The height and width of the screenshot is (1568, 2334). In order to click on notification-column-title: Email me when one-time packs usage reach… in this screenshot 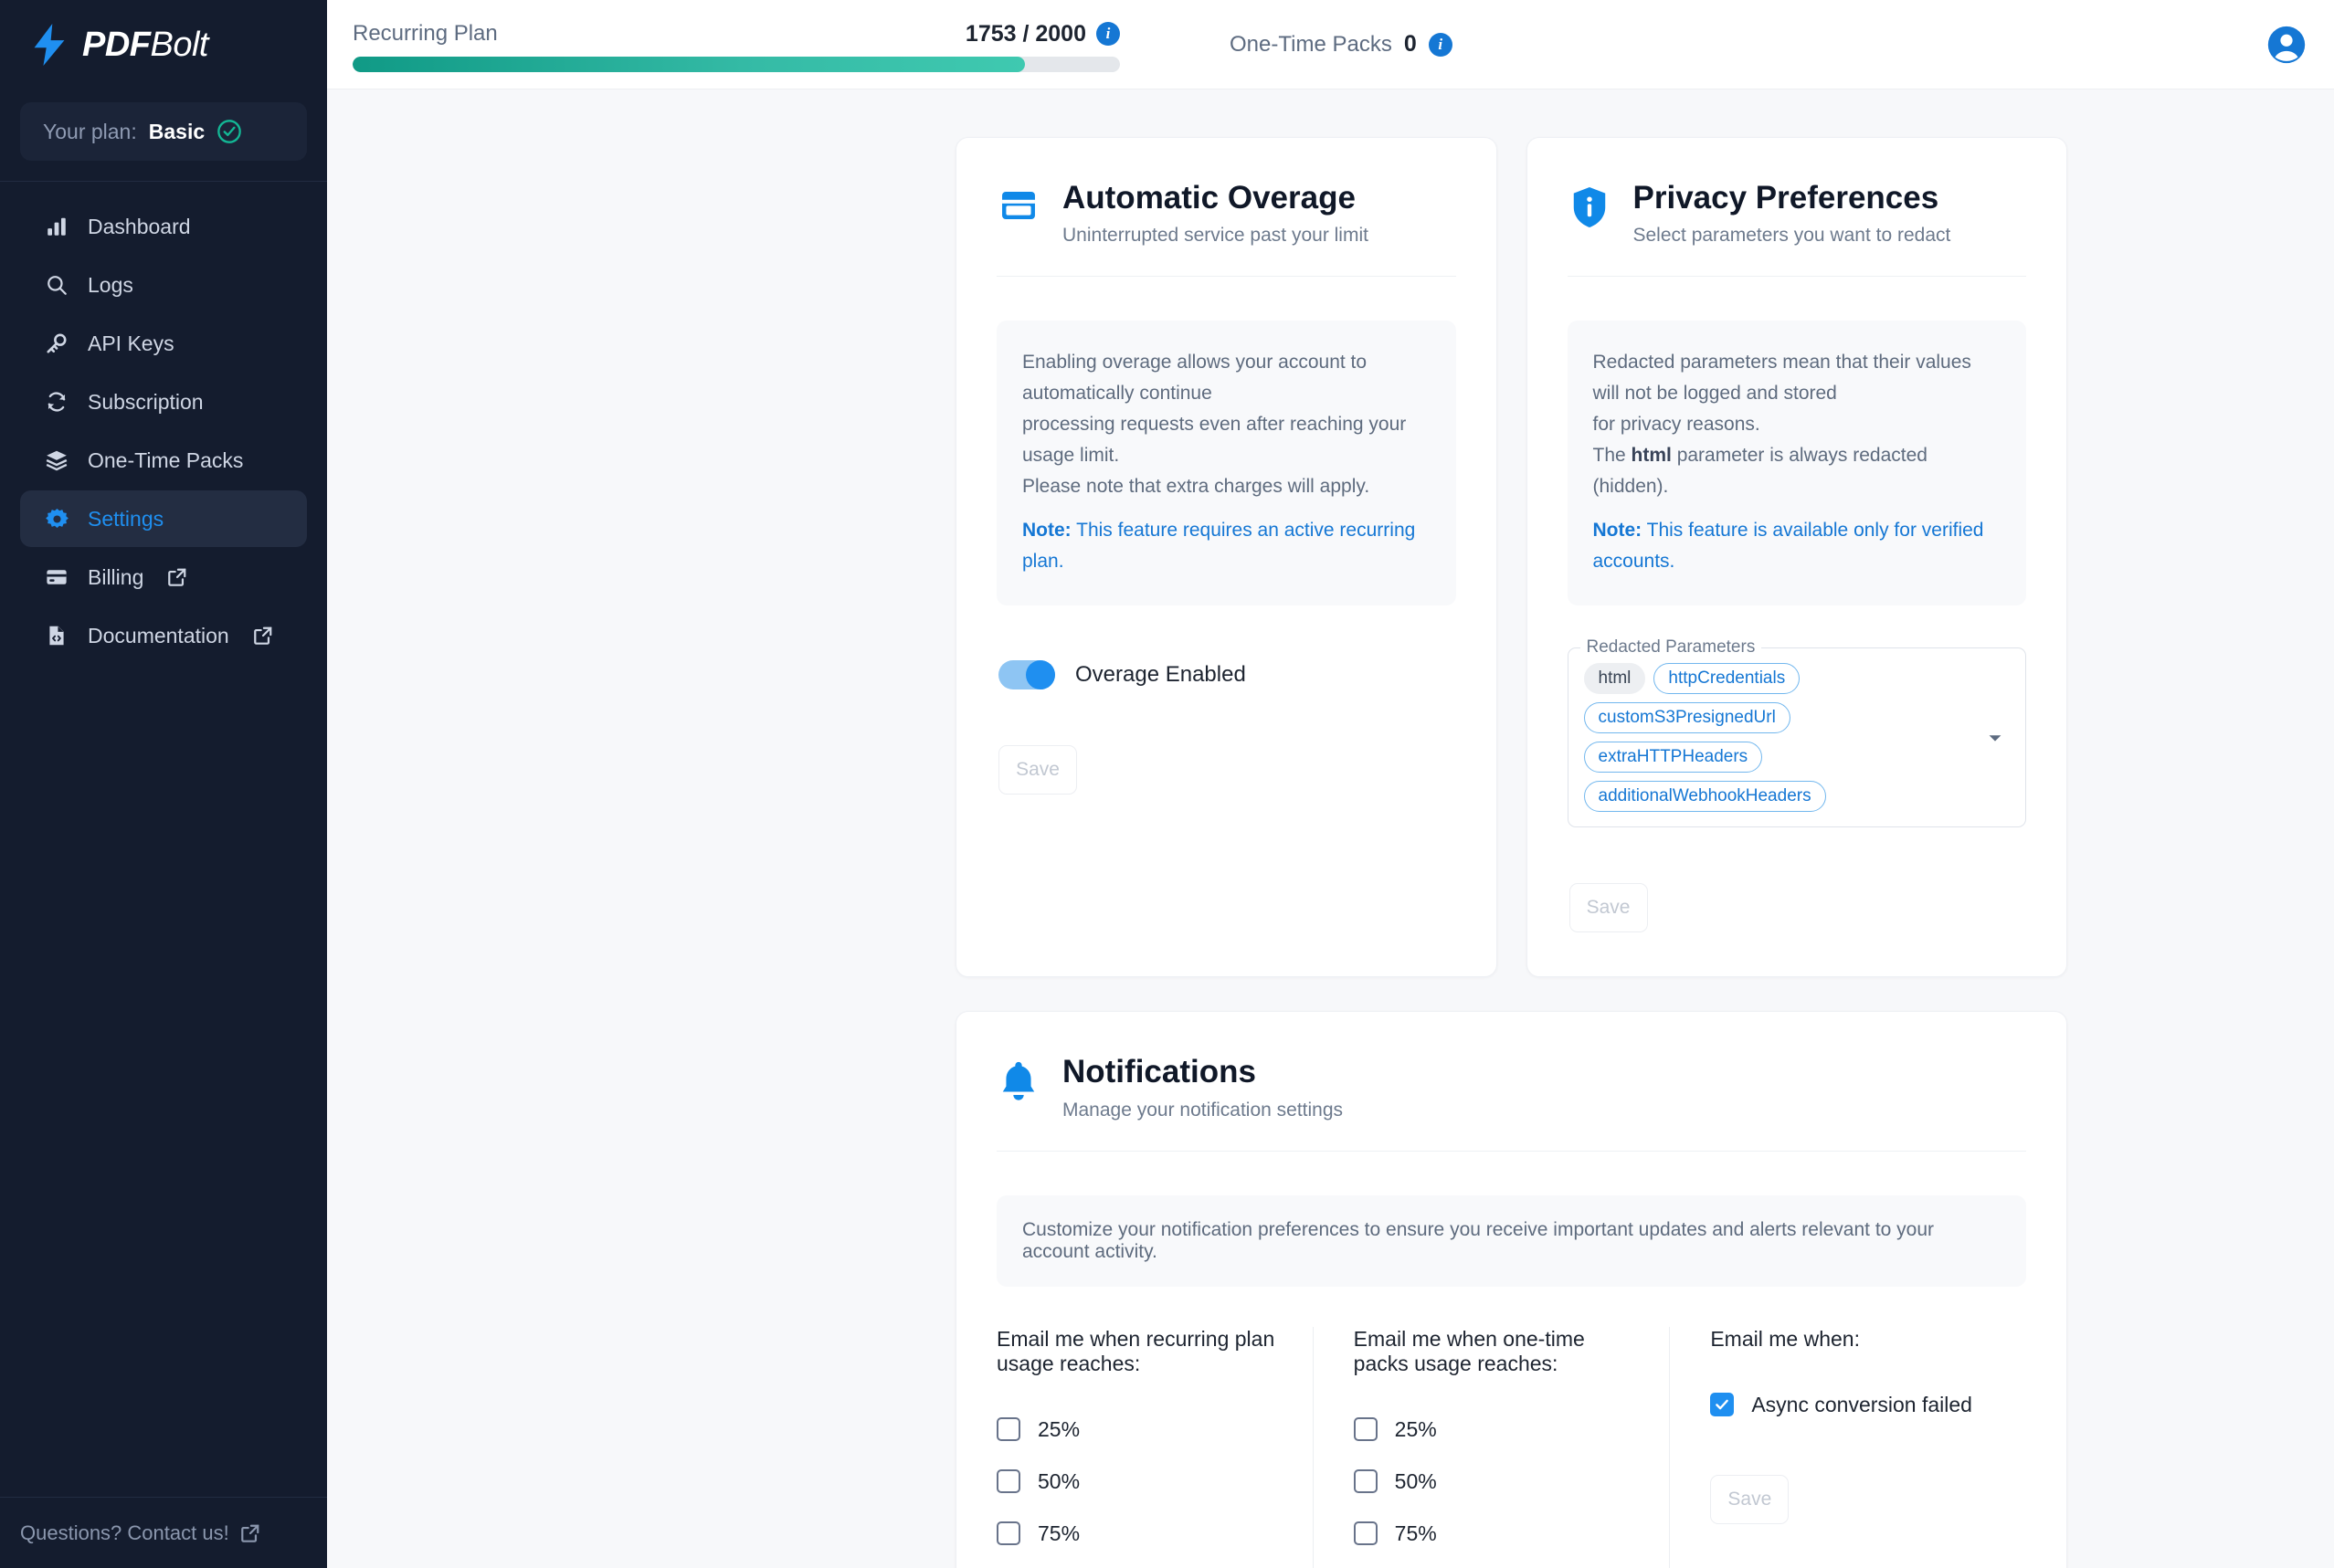, I will do `click(1469, 1350)`.